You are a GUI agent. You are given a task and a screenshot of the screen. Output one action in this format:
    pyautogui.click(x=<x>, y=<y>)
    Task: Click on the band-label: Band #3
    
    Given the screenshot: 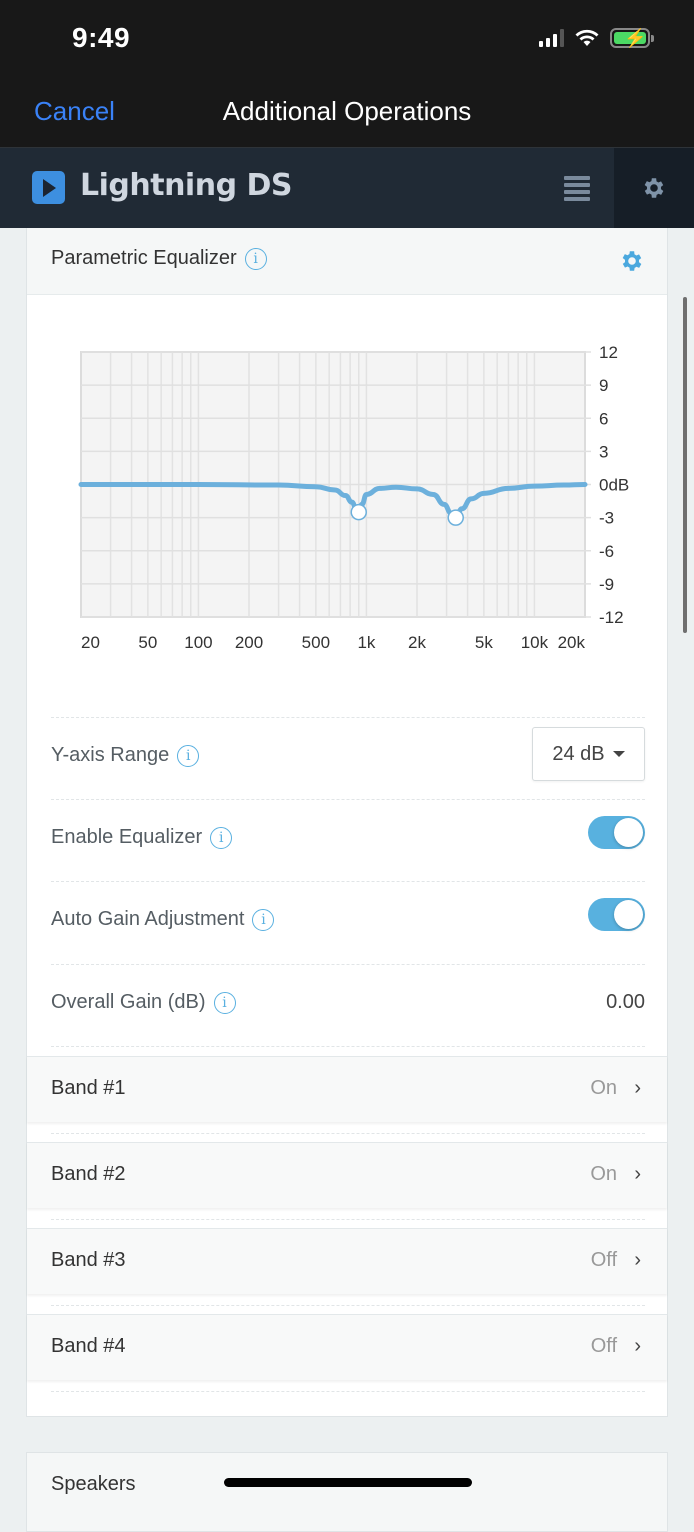 What is the action you would take?
    pyautogui.click(x=88, y=1260)
    